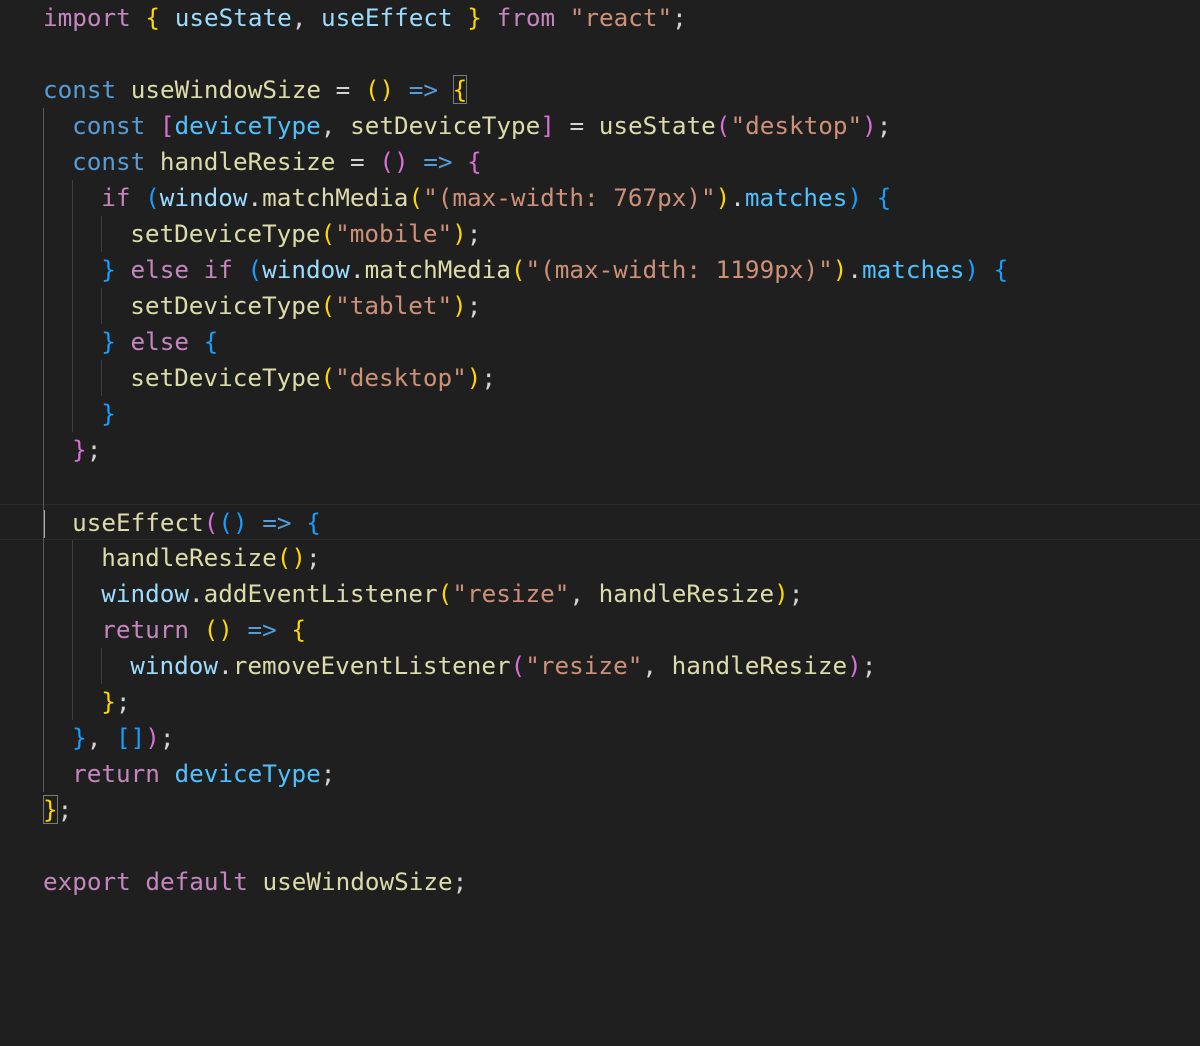 The height and width of the screenshot is (1046, 1200). What do you see at coordinates (357, 161) in the screenshot?
I see `code-token: =` at bounding box center [357, 161].